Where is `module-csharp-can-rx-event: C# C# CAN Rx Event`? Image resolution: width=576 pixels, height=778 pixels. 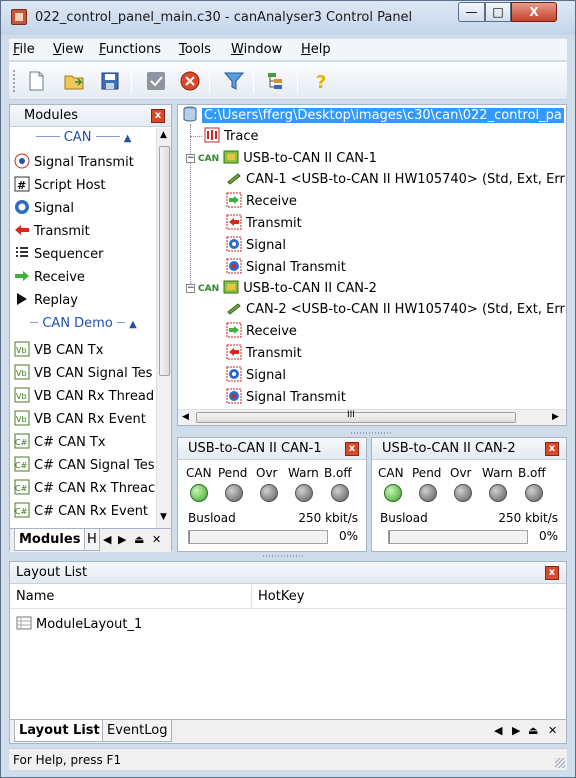 module-csharp-can-rx-event: C# C# CAN Rx Event is located at coordinates (81, 512).